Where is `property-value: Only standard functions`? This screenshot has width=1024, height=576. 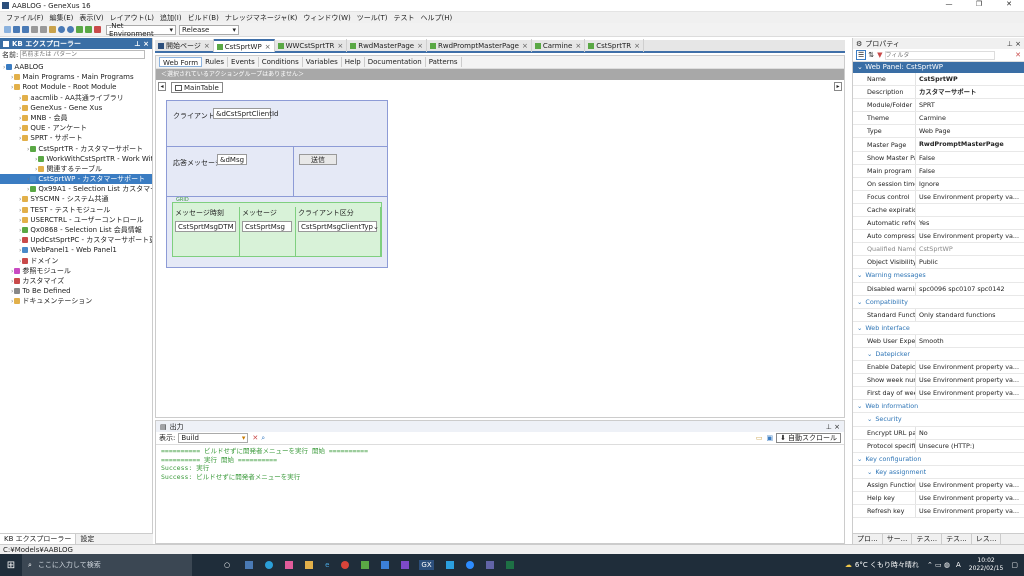 property-value: Only standard functions is located at coordinates (969, 314).